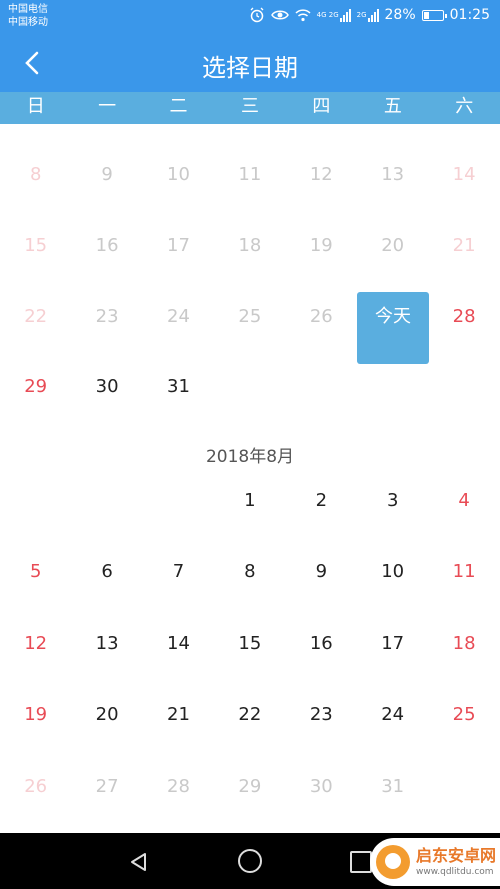 The width and height of the screenshot is (500, 889). Describe the element at coordinates (279, 15) in the screenshot. I see `eye-icon` at that location.